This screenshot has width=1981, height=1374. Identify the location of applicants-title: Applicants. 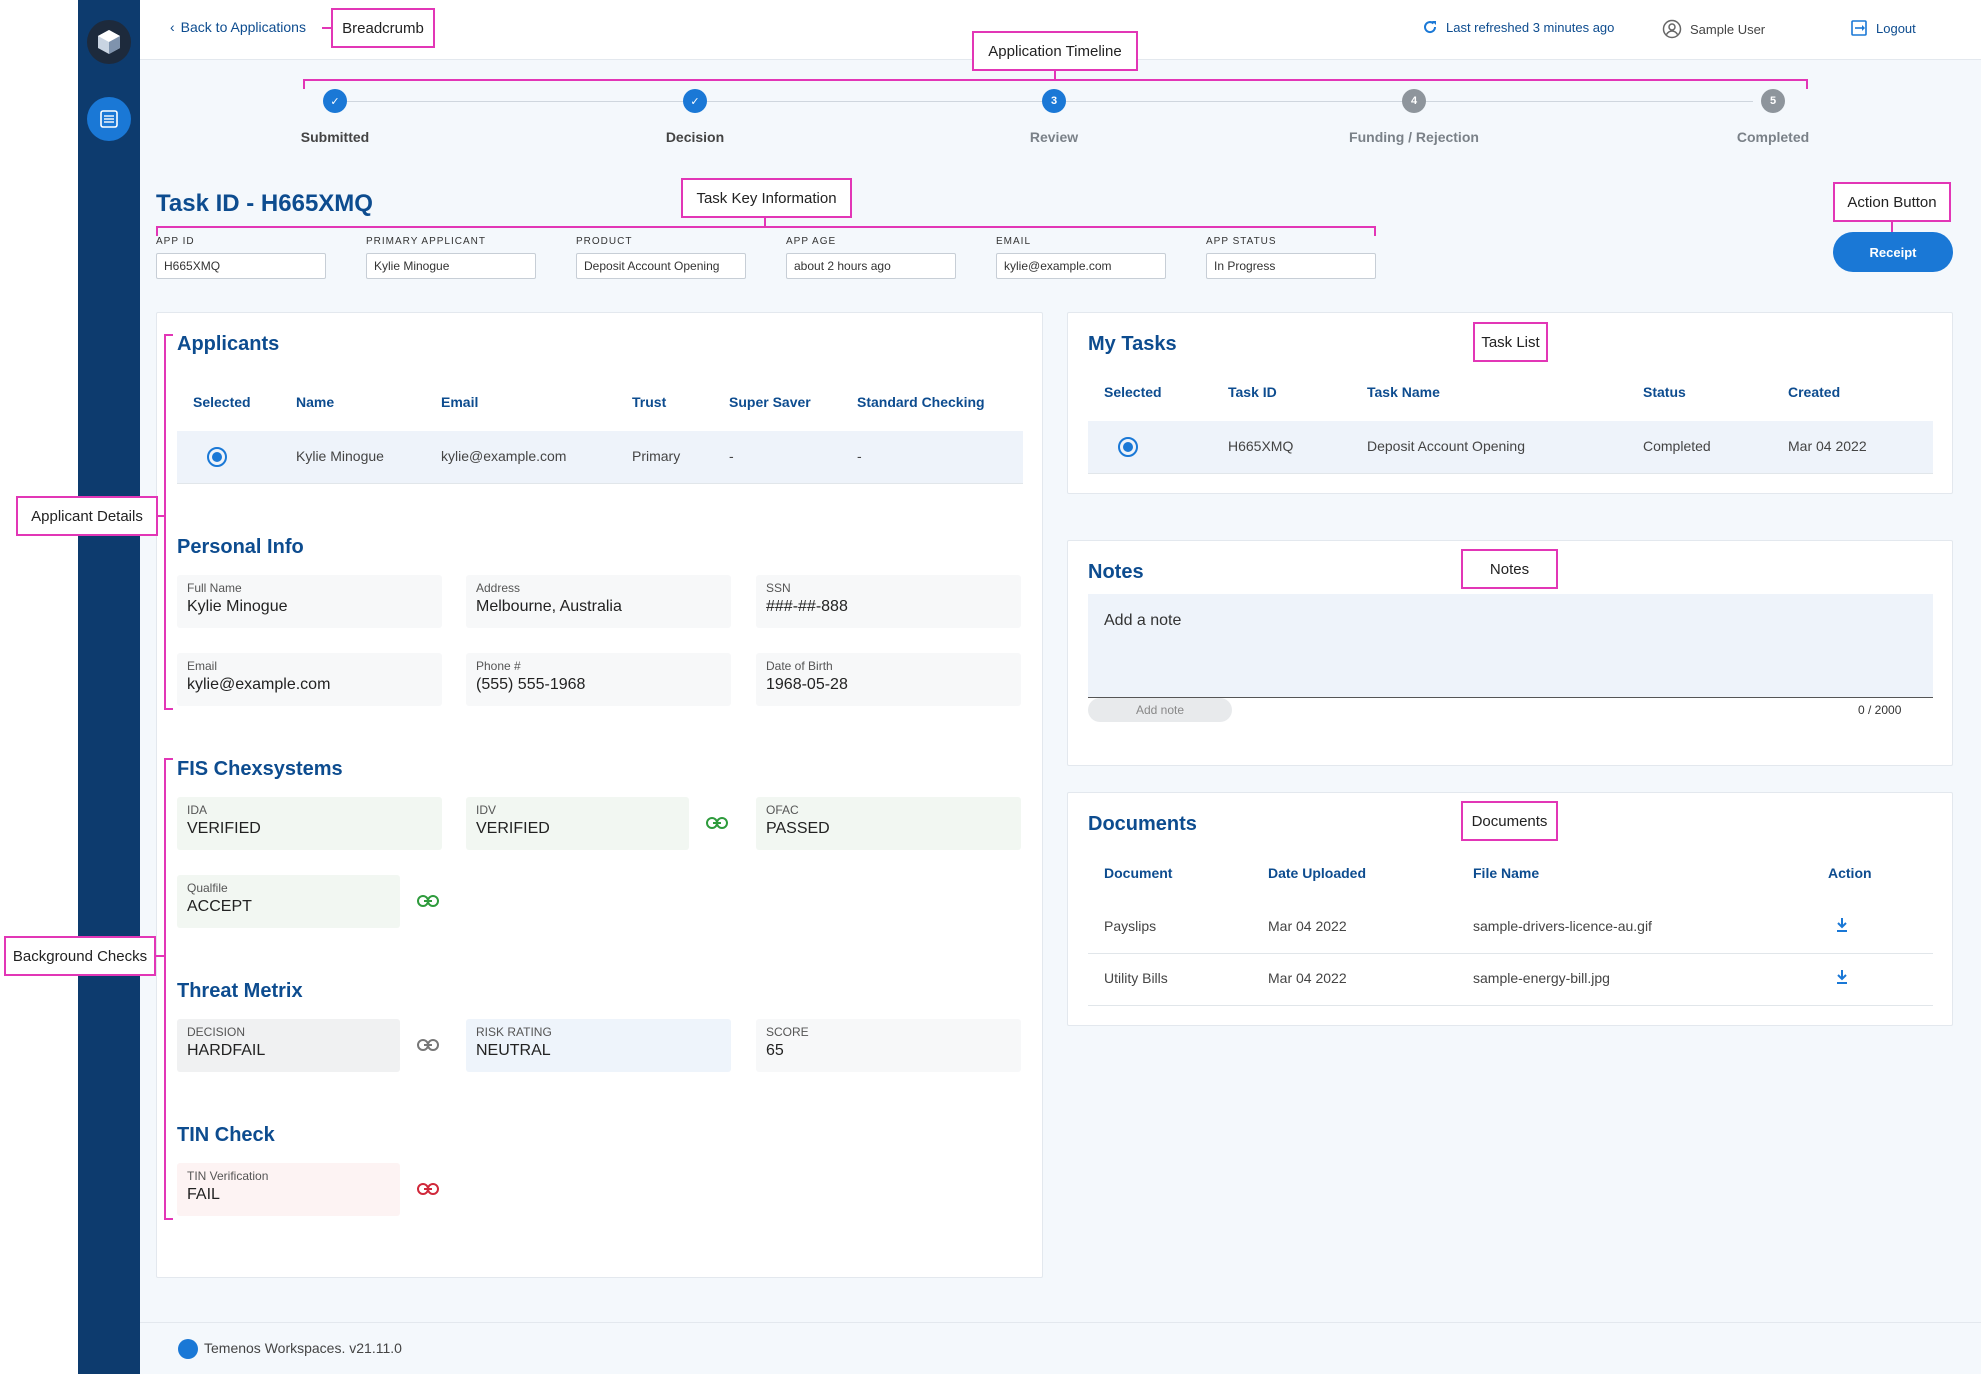
(228, 344).